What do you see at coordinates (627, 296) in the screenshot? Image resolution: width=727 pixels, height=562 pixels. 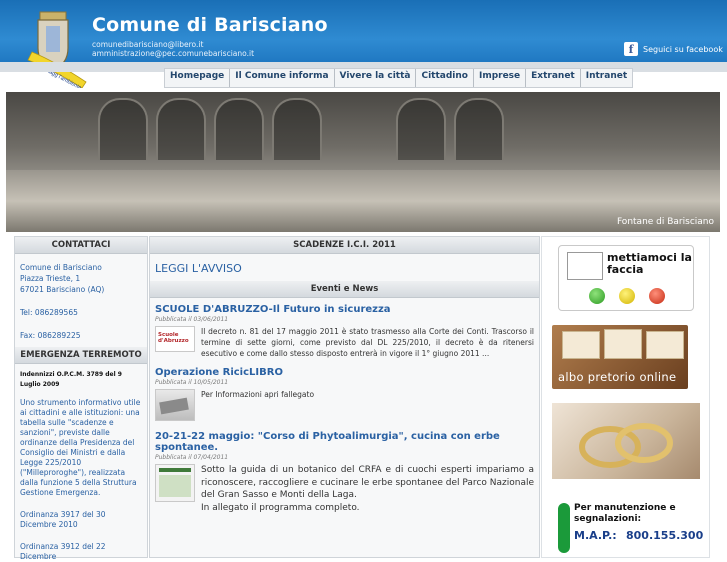 I see `neutral-face-icon` at bounding box center [627, 296].